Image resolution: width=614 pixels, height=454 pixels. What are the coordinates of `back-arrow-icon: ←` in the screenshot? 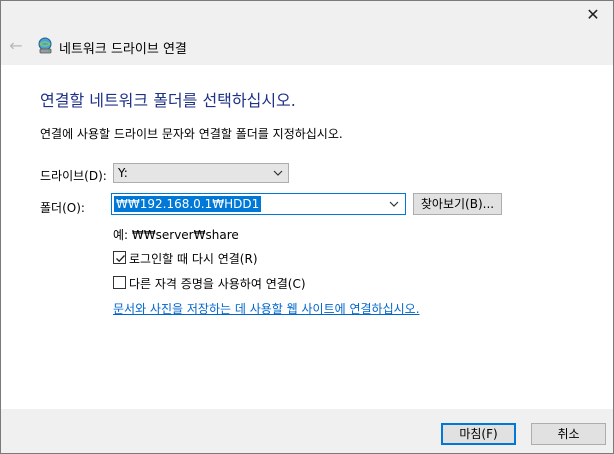 It's located at (16, 45).